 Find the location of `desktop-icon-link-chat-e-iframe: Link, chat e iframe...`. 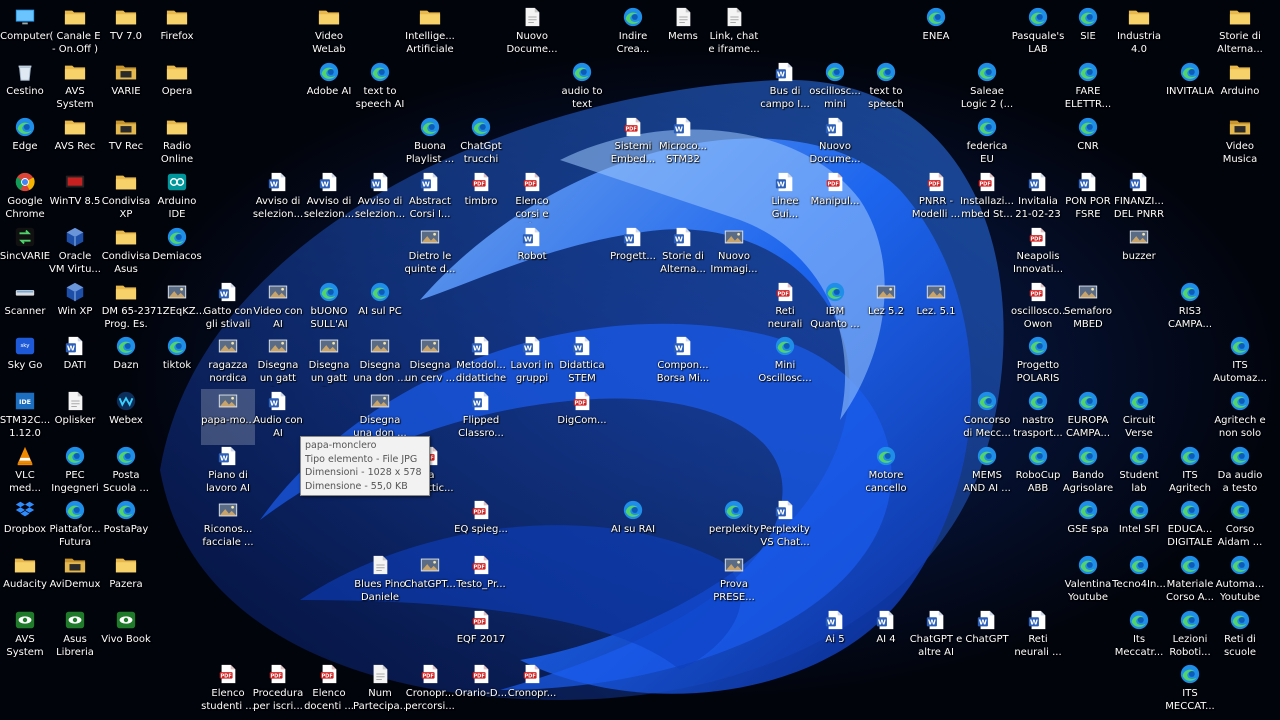

desktop-icon-link-chat-e-iframe: Link, chat e iframe... is located at coordinates (734, 33).